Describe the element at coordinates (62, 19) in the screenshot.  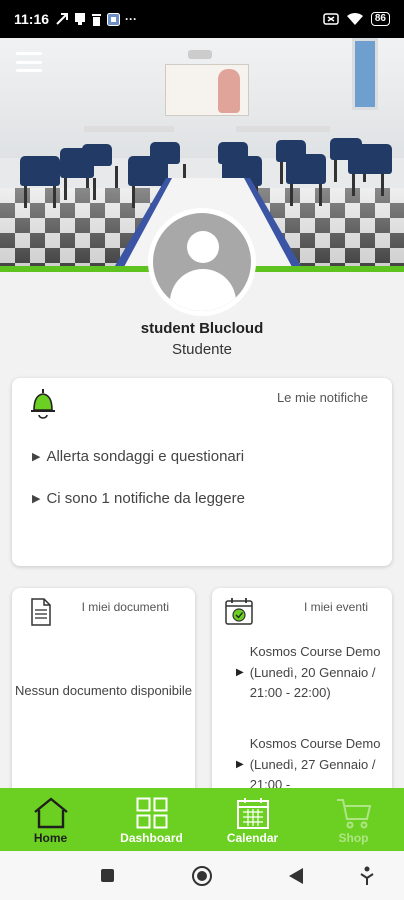
I see `call-forward-icon` at that location.